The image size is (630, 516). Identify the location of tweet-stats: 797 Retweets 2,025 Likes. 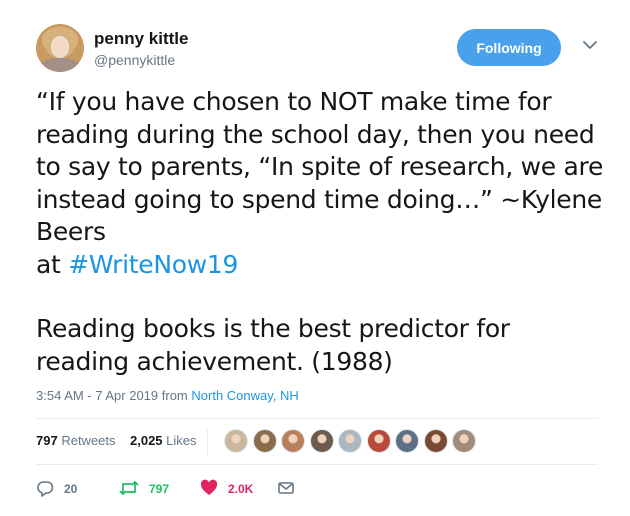
(317, 441).